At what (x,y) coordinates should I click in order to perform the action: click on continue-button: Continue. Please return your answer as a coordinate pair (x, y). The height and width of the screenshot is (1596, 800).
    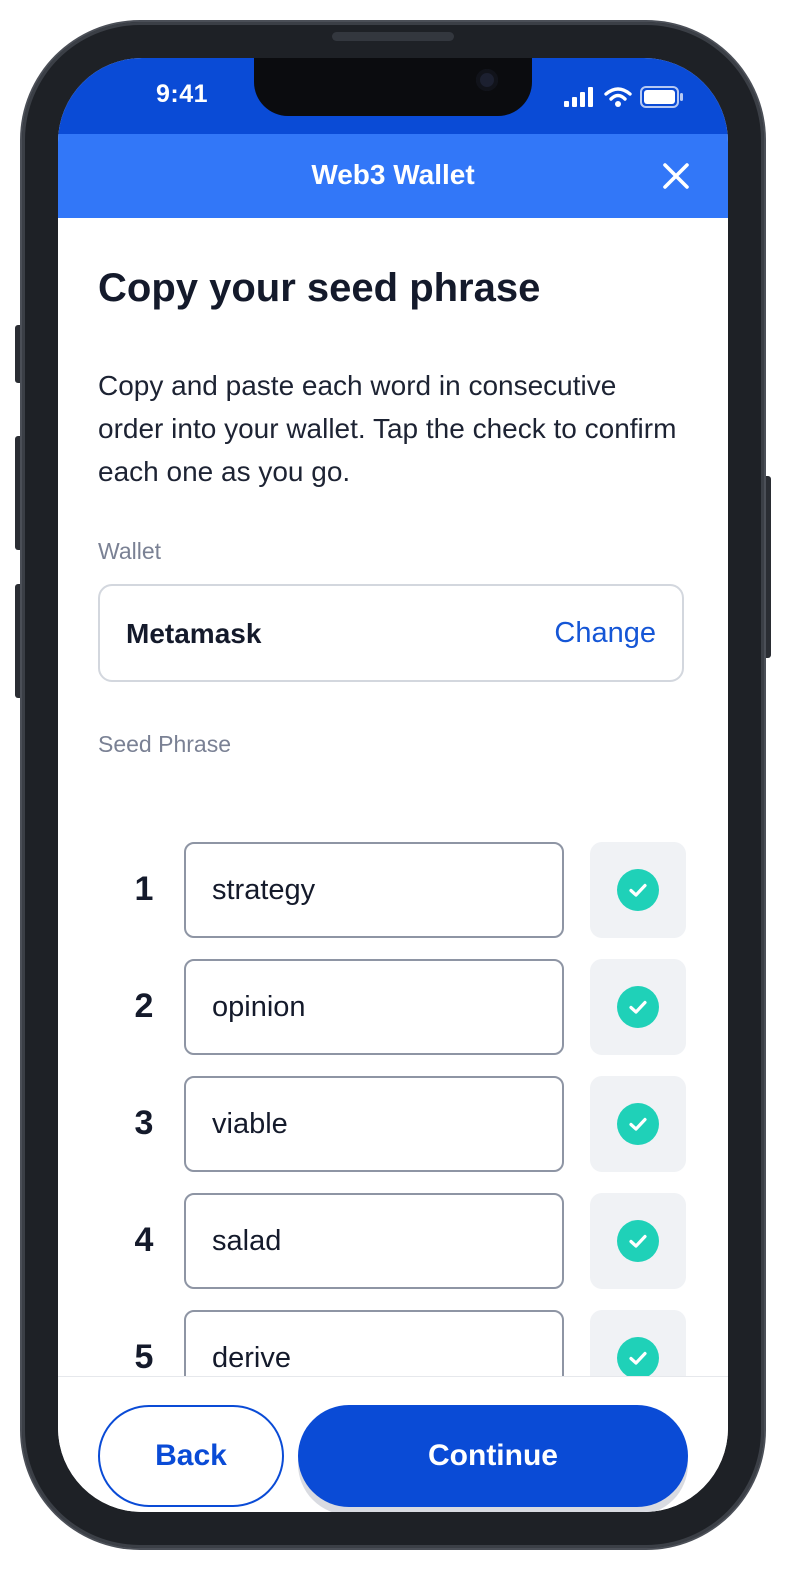
    Looking at the image, I should click on (493, 1456).